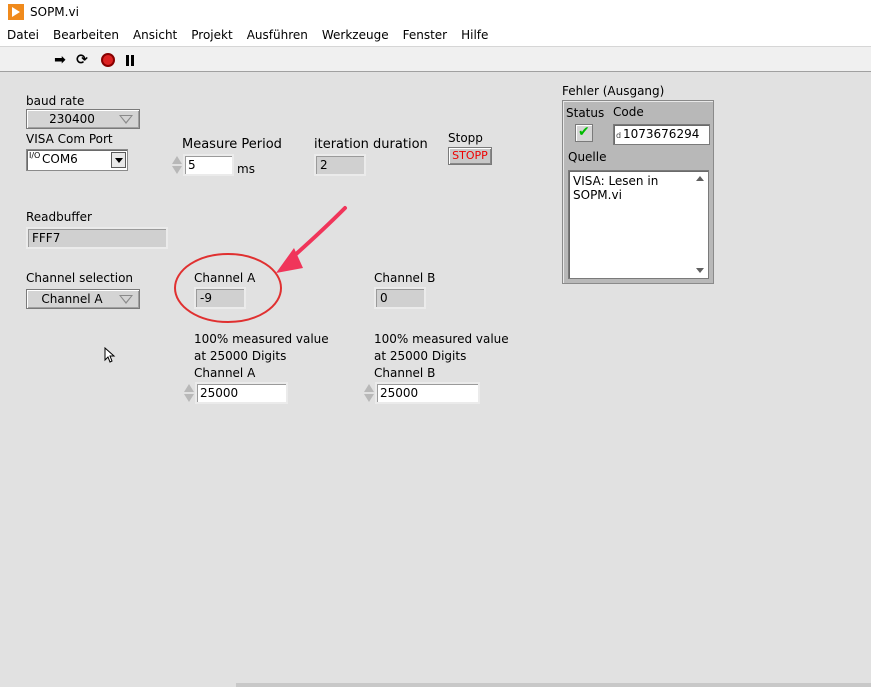 This screenshot has height=687, width=871. I want to click on source-text-line1: VISA: Lesen in, so click(616, 181).